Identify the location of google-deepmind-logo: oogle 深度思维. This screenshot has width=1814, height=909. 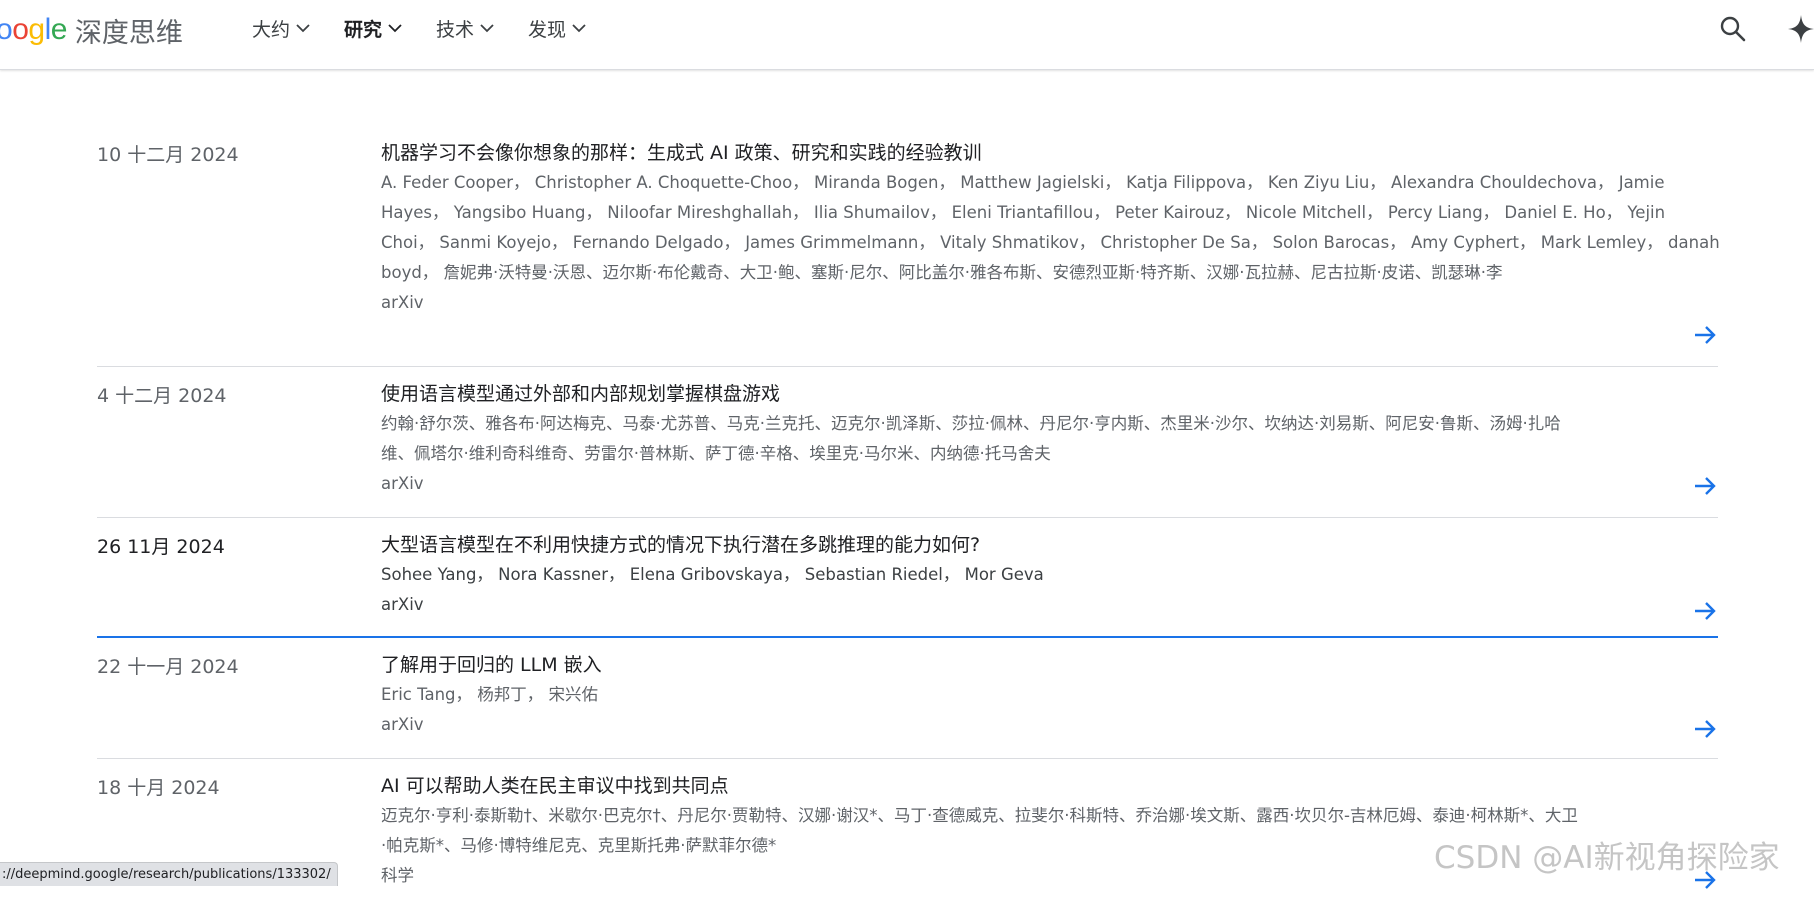
(91, 30).